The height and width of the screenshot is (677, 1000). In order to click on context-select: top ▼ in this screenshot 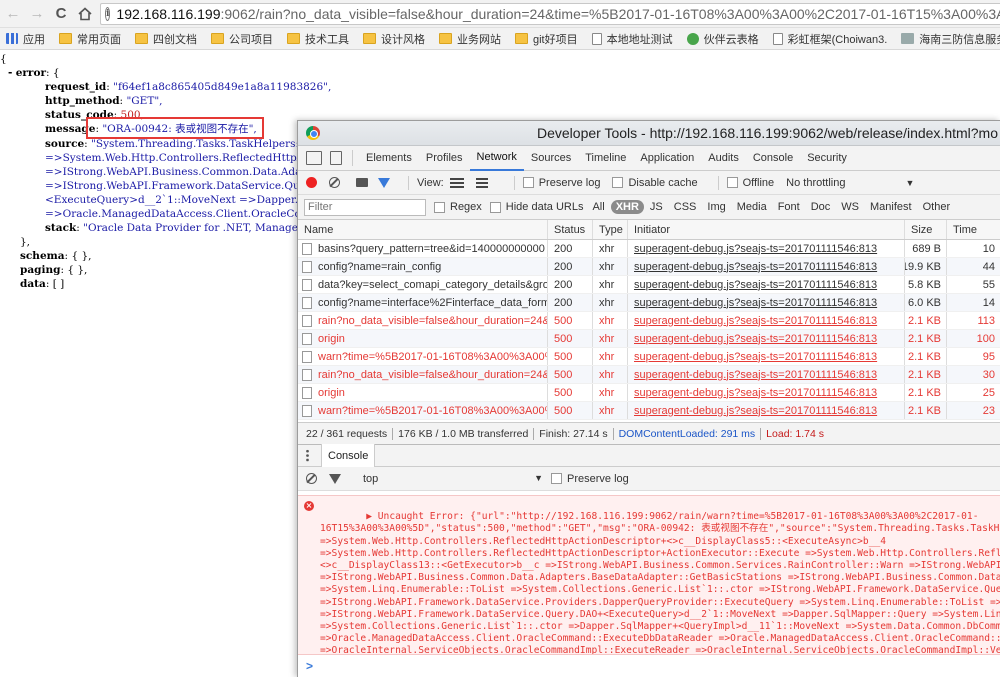, I will do `click(453, 479)`.